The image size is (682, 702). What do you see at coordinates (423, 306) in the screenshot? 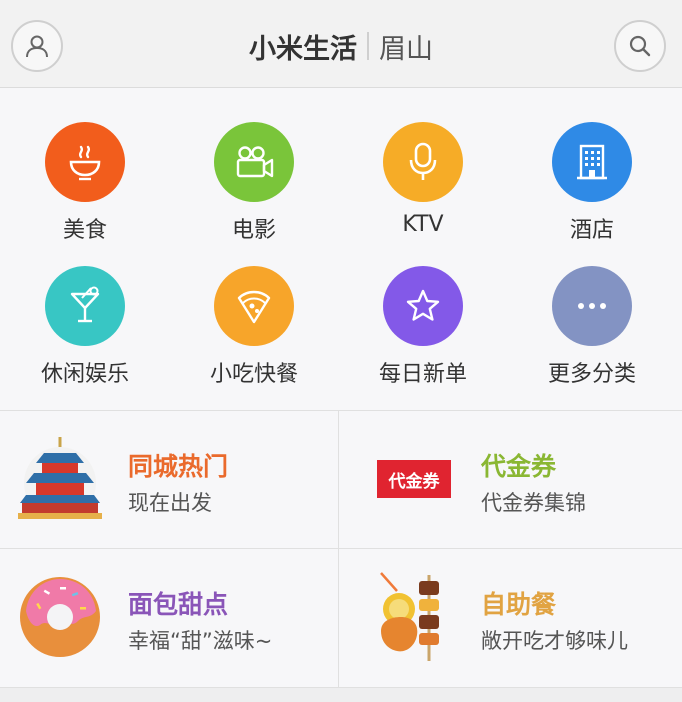
I see `star-icon` at bounding box center [423, 306].